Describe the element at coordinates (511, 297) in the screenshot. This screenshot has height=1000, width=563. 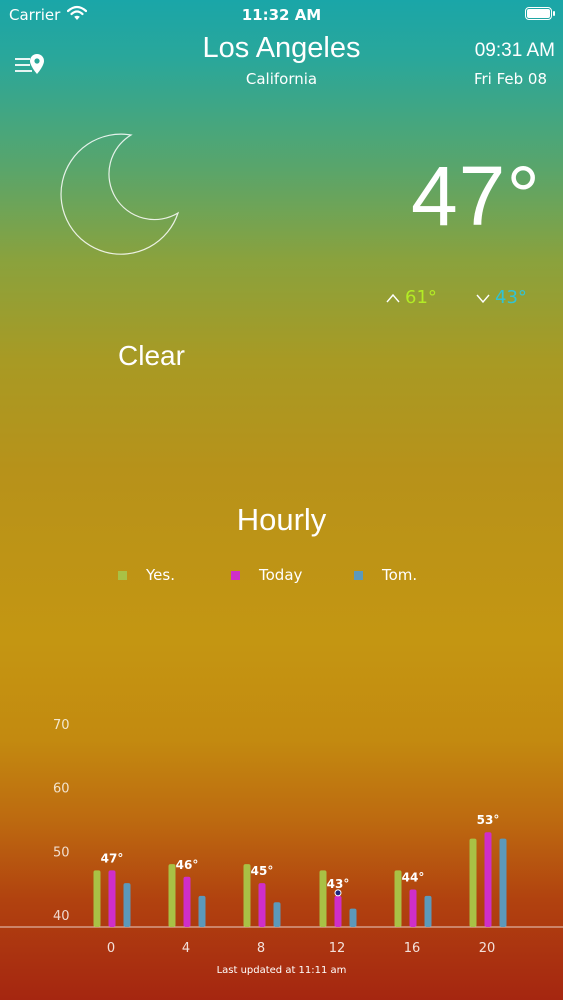
I see `low-temperature-value: 43°` at that location.